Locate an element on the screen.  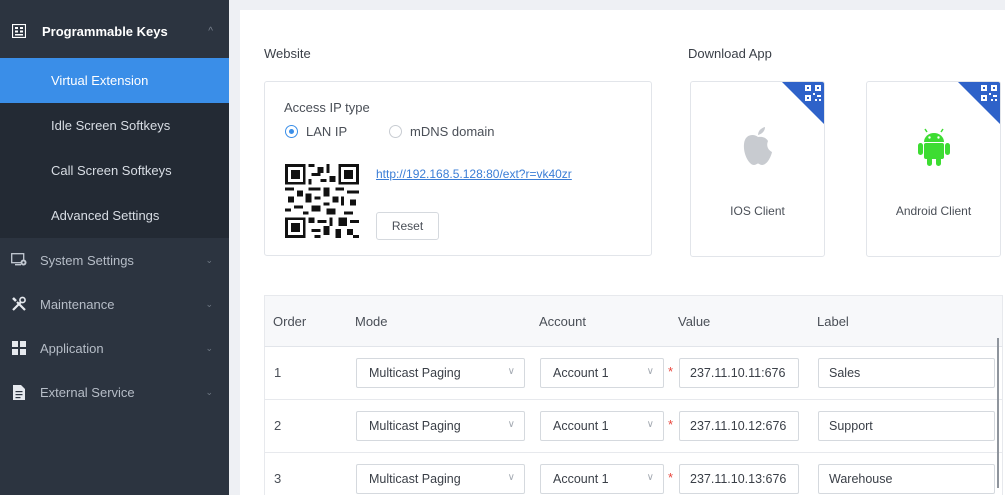
table-row: 1 Multicast Paging ∨ Account 1 ∨ * is located at coordinates (633, 373).